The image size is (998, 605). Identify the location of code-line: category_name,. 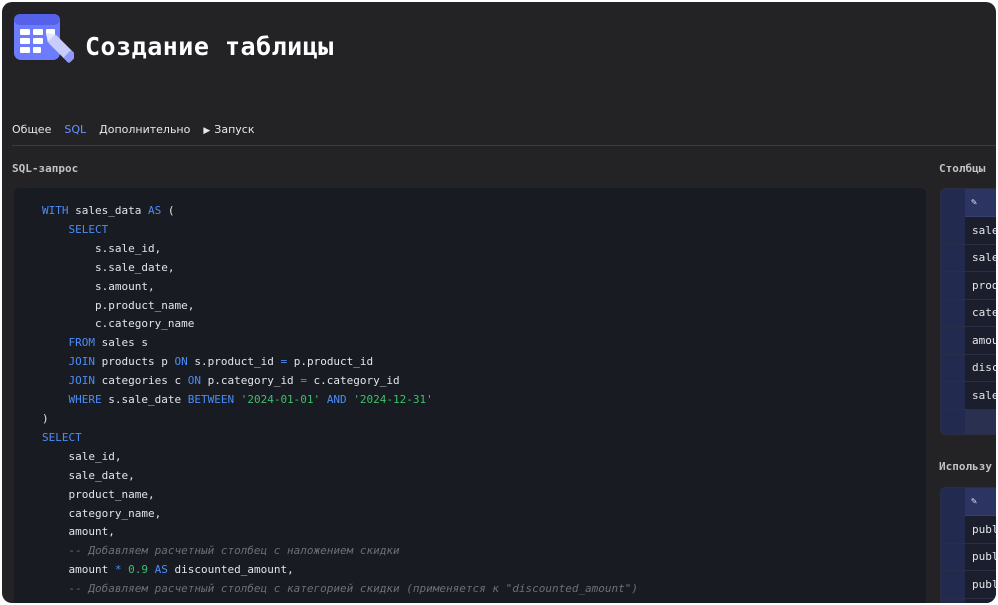
(340, 514).